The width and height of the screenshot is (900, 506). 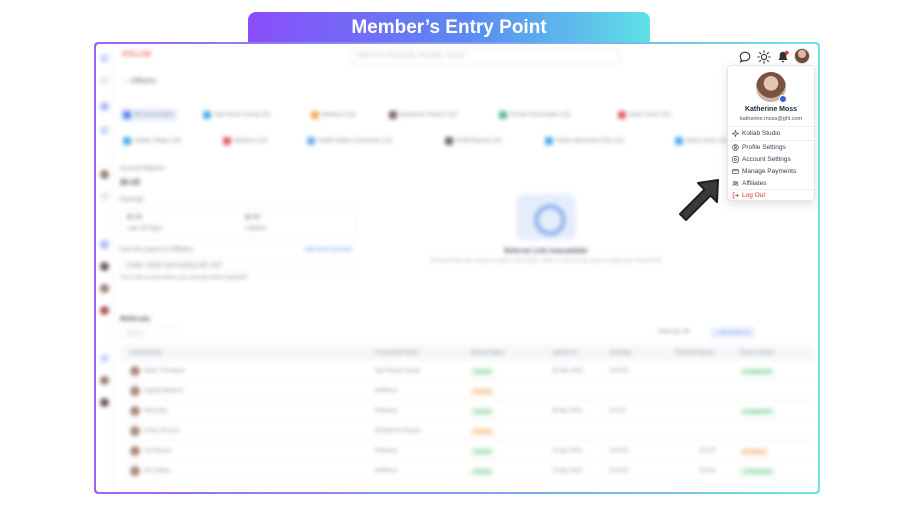 I want to click on add-bank-link: Add bank account, so click(x=328, y=250).